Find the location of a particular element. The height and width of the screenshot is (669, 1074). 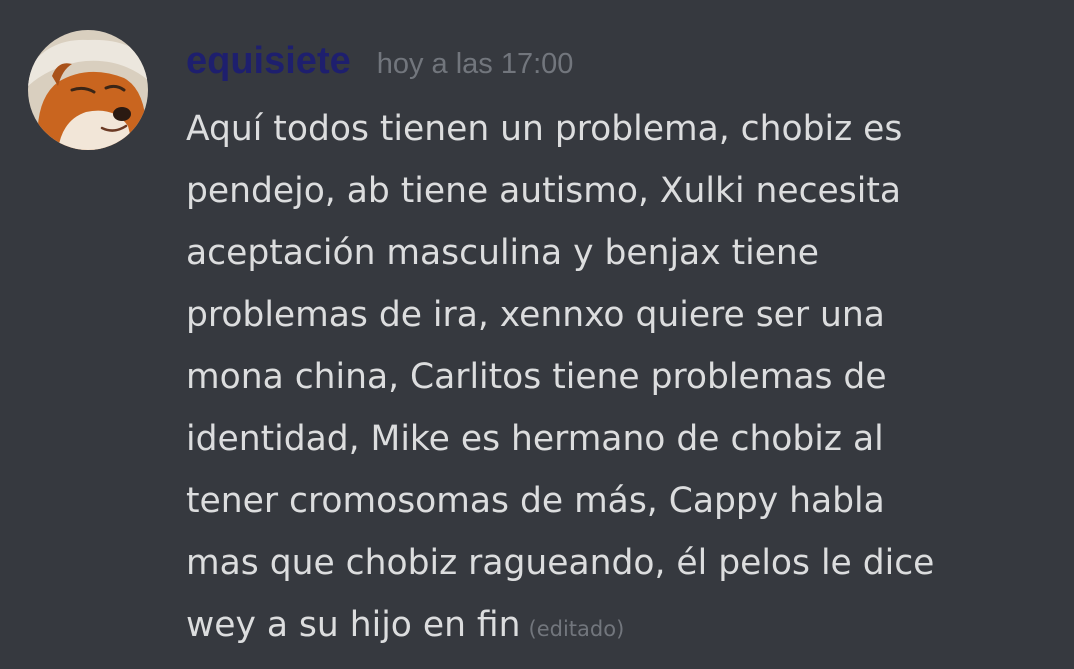

shiba-dog-avatar-icon is located at coordinates (88, 90).